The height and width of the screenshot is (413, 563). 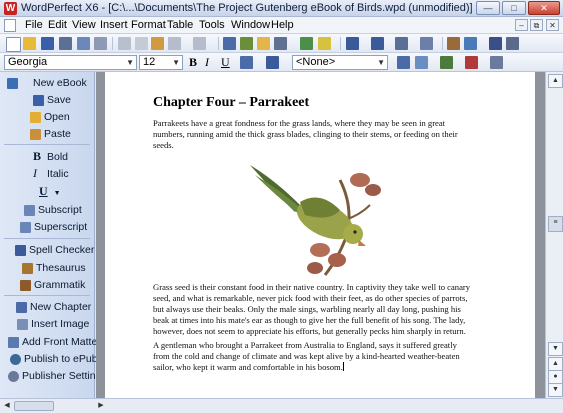 What do you see at coordinates (114, 25) in the screenshot?
I see `menu-insert: Insert` at bounding box center [114, 25].